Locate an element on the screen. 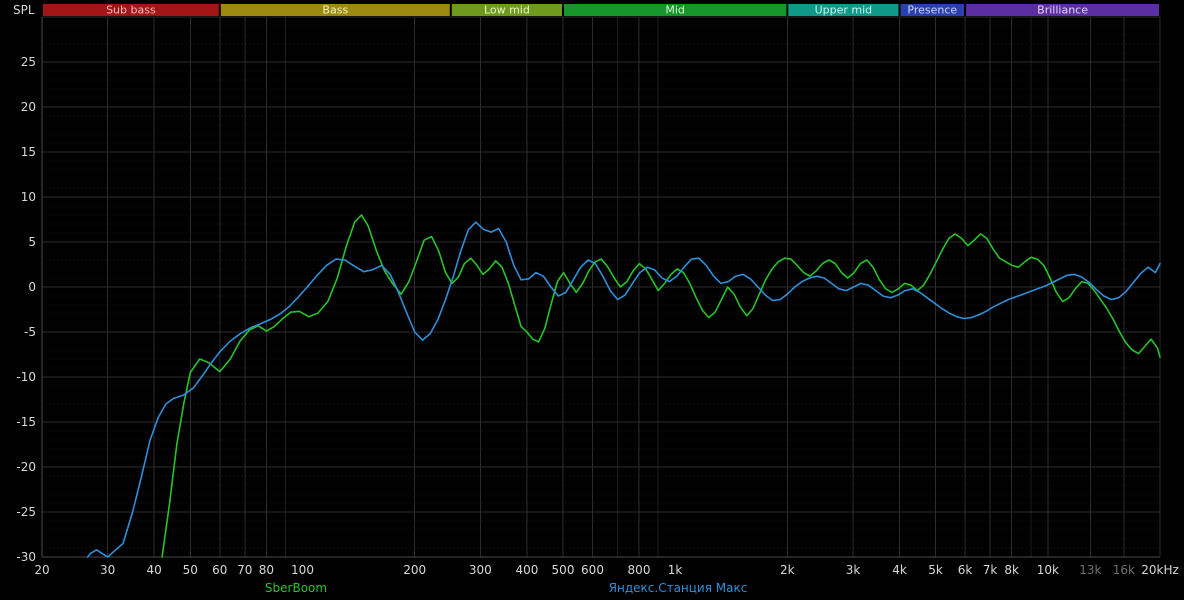 The width and height of the screenshot is (1184, 600). x-tick-label: 16k is located at coordinates (1124, 570).